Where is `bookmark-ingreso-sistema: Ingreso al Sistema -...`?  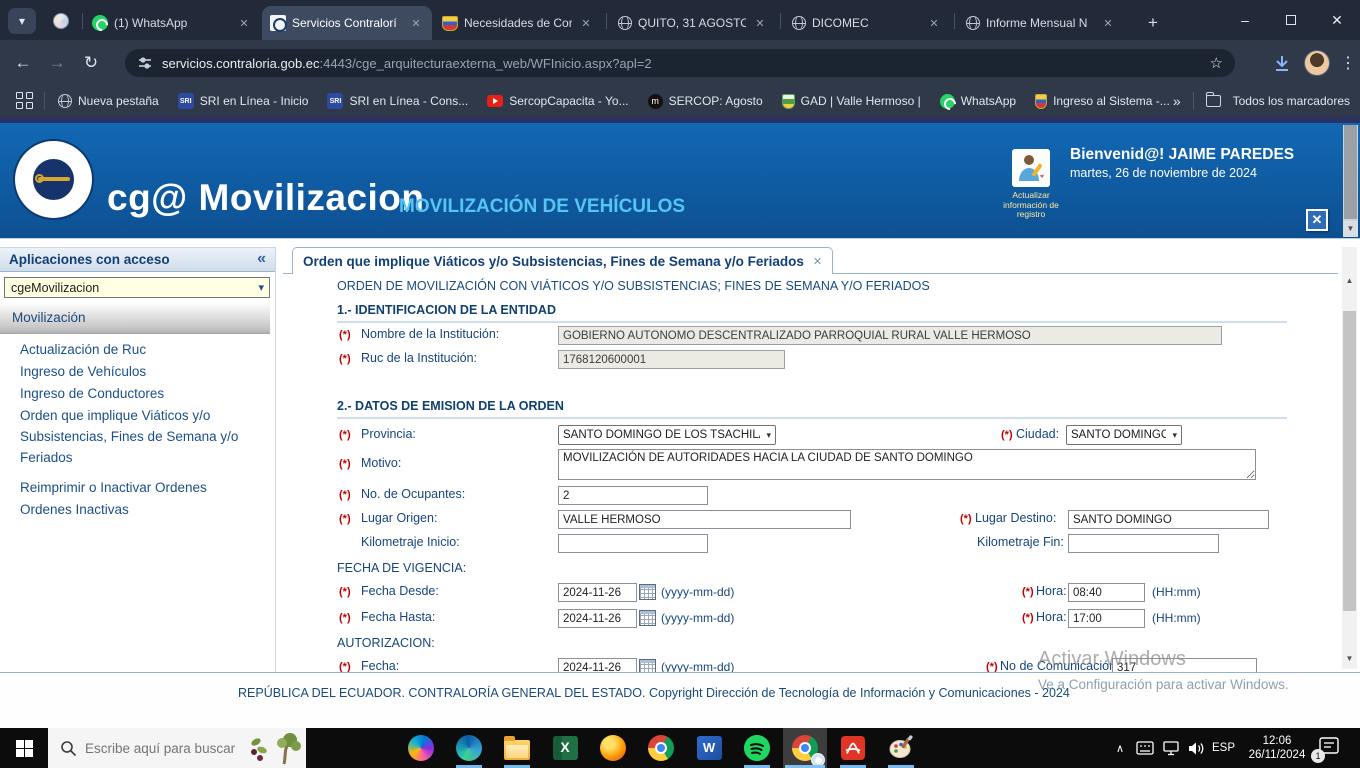
bookmark-ingreso-sistema: Ingreso al Sistema -... is located at coordinates (1102, 101).